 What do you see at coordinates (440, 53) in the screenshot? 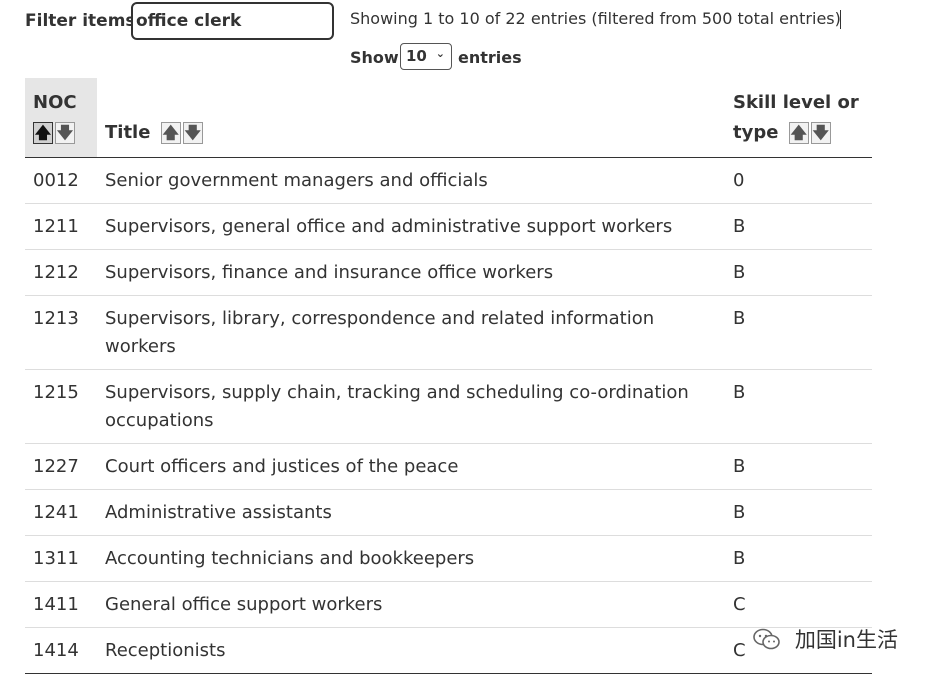
I see `chevron-down-icon: ⌄` at bounding box center [440, 53].